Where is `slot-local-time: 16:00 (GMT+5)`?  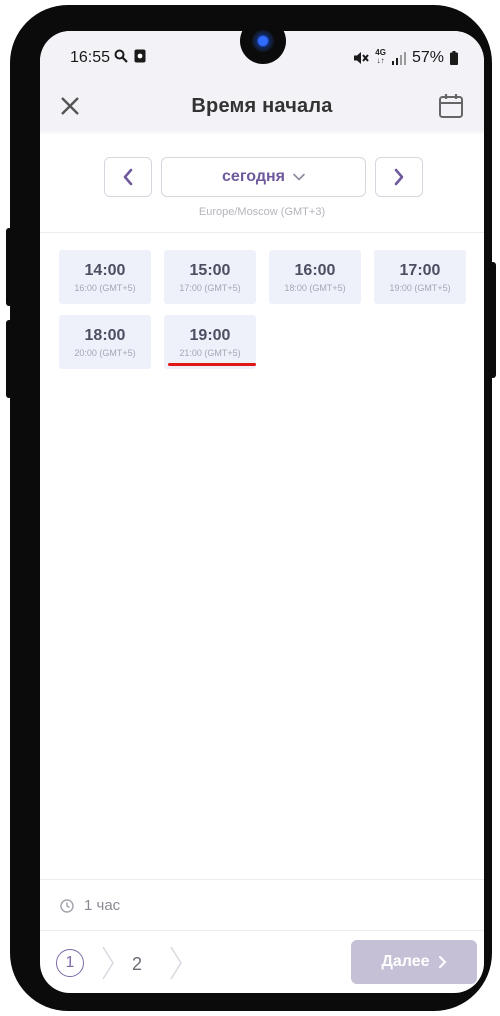 slot-local-time: 16:00 (GMT+5) is located at coordinates (105, 288).